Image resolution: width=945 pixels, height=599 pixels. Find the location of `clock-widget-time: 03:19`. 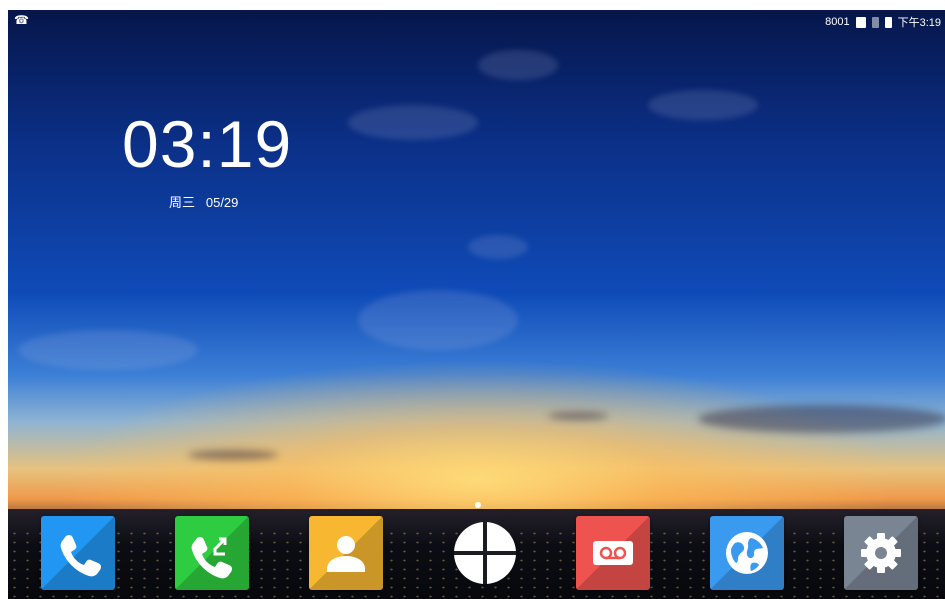

clock-widget-time: 03:19 is located at coordinates (207, 144).